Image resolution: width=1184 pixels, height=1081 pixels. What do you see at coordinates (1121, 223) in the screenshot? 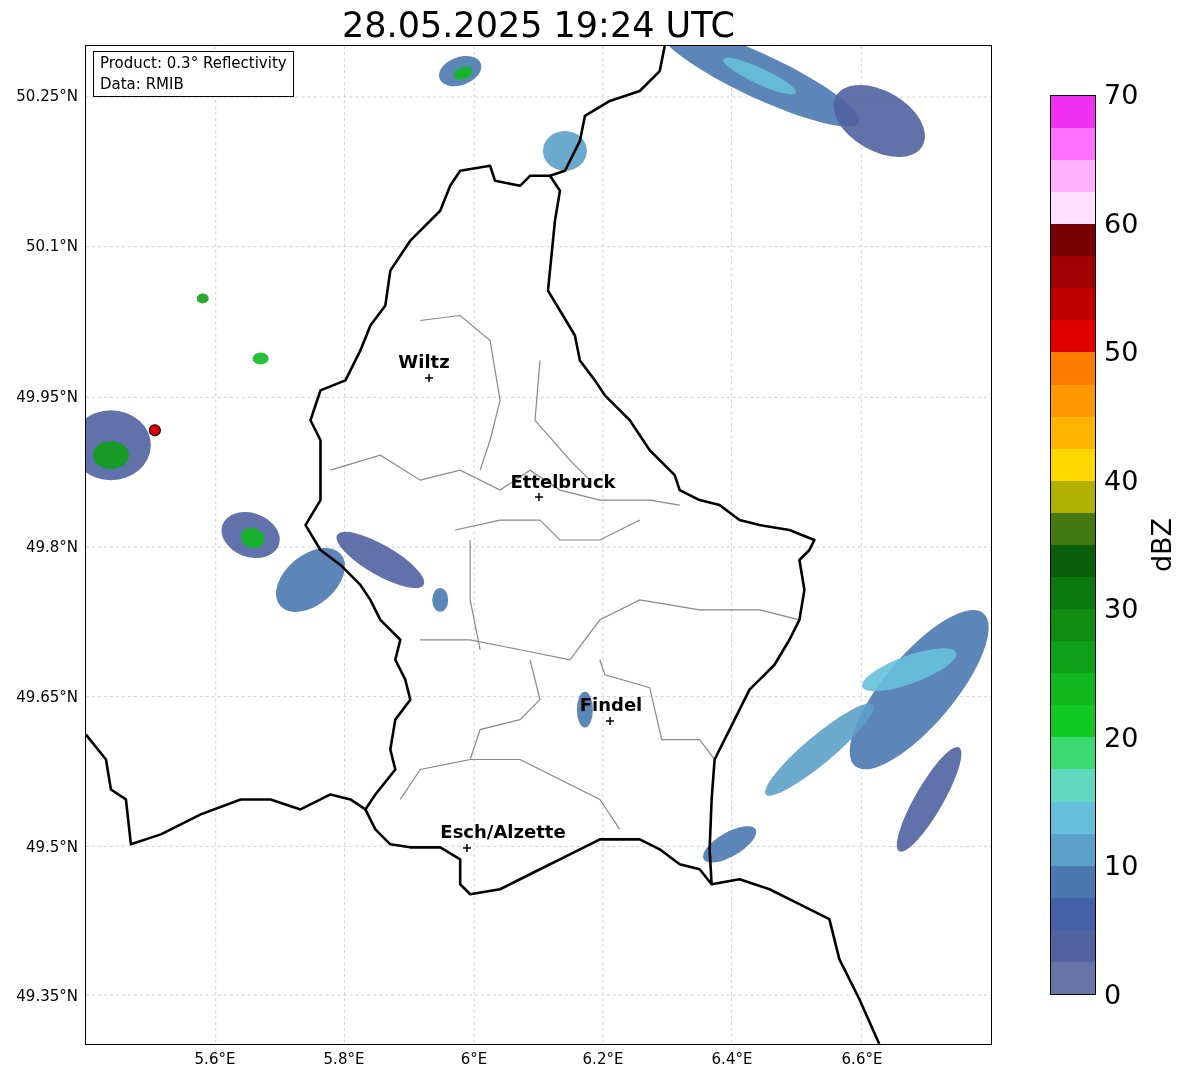
I see `colorbar-tick-label: 60` at bounding box center [1121, 223].